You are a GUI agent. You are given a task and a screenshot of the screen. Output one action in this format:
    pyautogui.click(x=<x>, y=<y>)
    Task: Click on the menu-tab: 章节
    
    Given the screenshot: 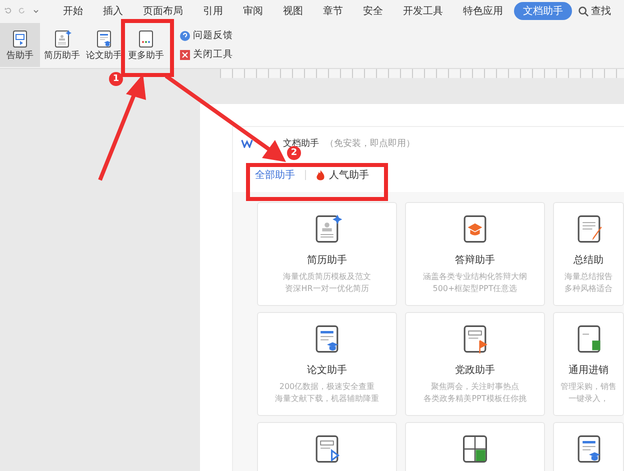 What is the action you would take?
    pyautogui.click(x=333, y=11)
    